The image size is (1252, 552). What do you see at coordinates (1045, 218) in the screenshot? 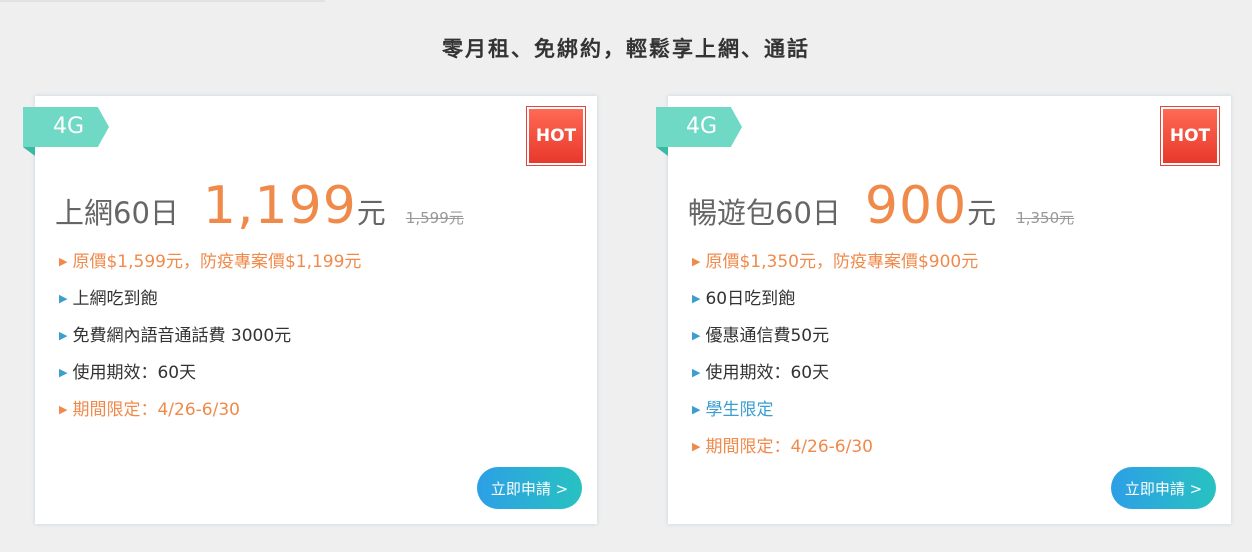
I see `original-price: 1,350元` at bounding box center [1045, 218].